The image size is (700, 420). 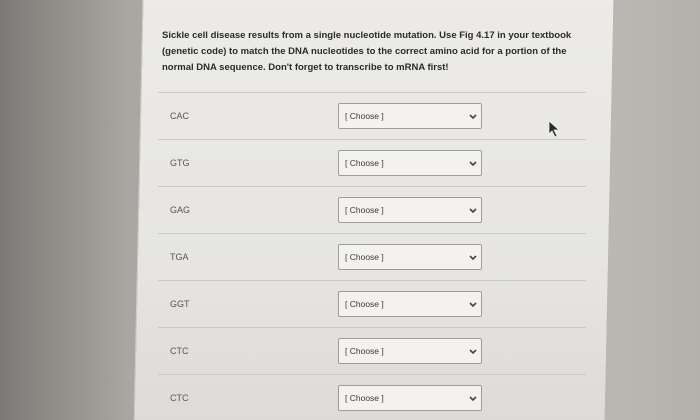 What do you see at coordinates (180, 304) in the screenshot?
I see `codon-label: GGT` at bounding box center [180, 304].